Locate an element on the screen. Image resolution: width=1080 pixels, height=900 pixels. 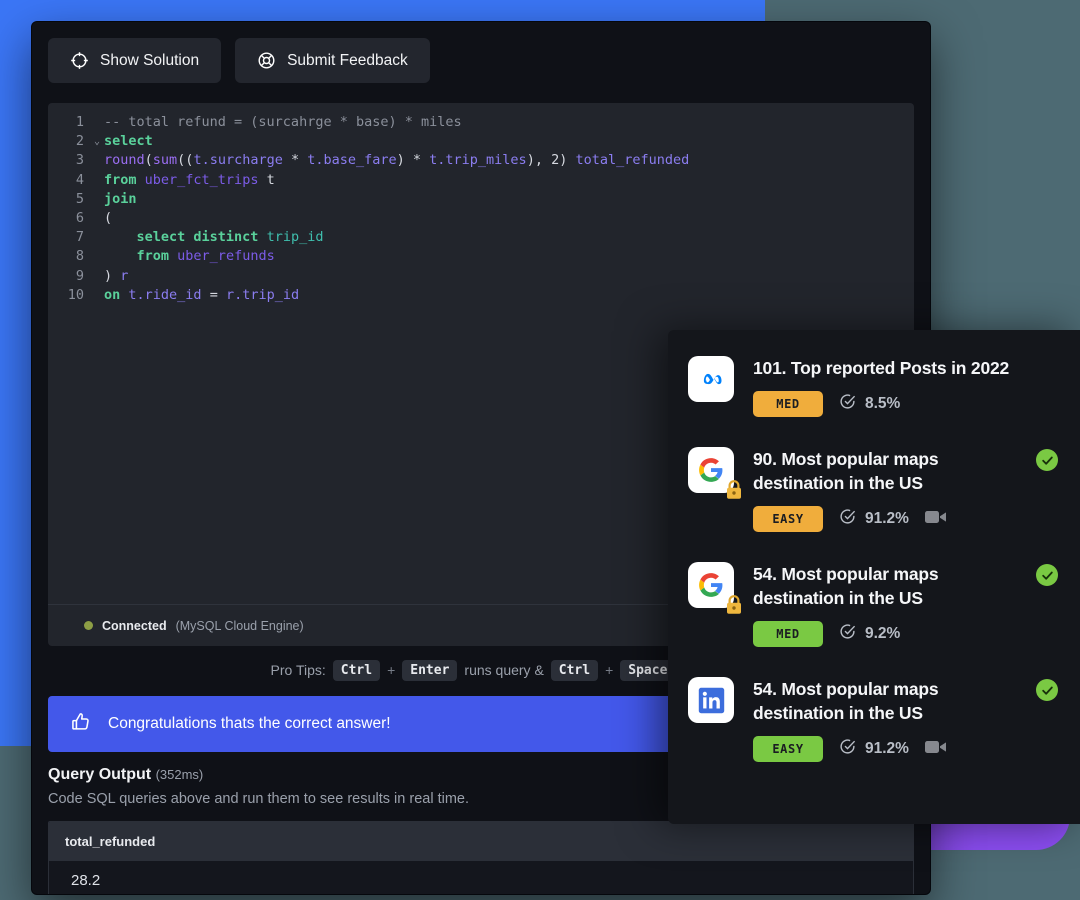
plus-sign-2: + is located at coordinates (609, 670).